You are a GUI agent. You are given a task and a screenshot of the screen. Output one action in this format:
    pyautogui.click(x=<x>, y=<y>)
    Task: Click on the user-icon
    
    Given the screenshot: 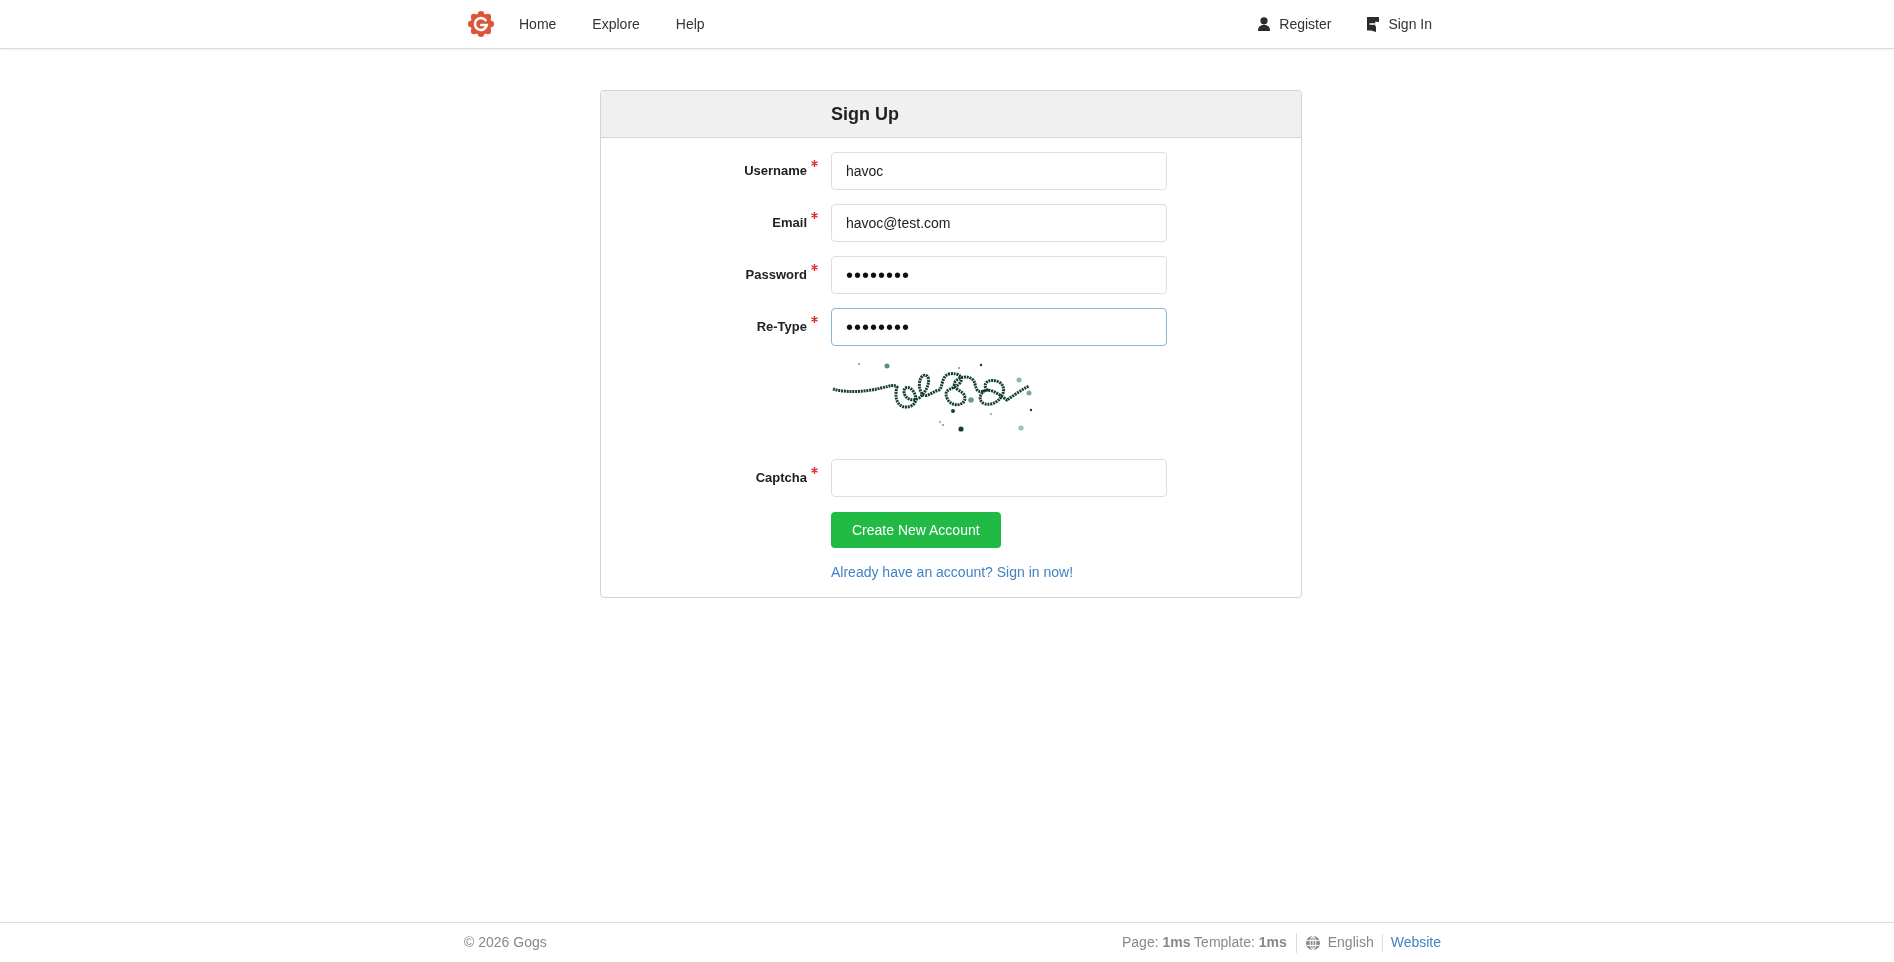 What is the action you would take?
    pyautogui.click(x=1264, y=24)
    